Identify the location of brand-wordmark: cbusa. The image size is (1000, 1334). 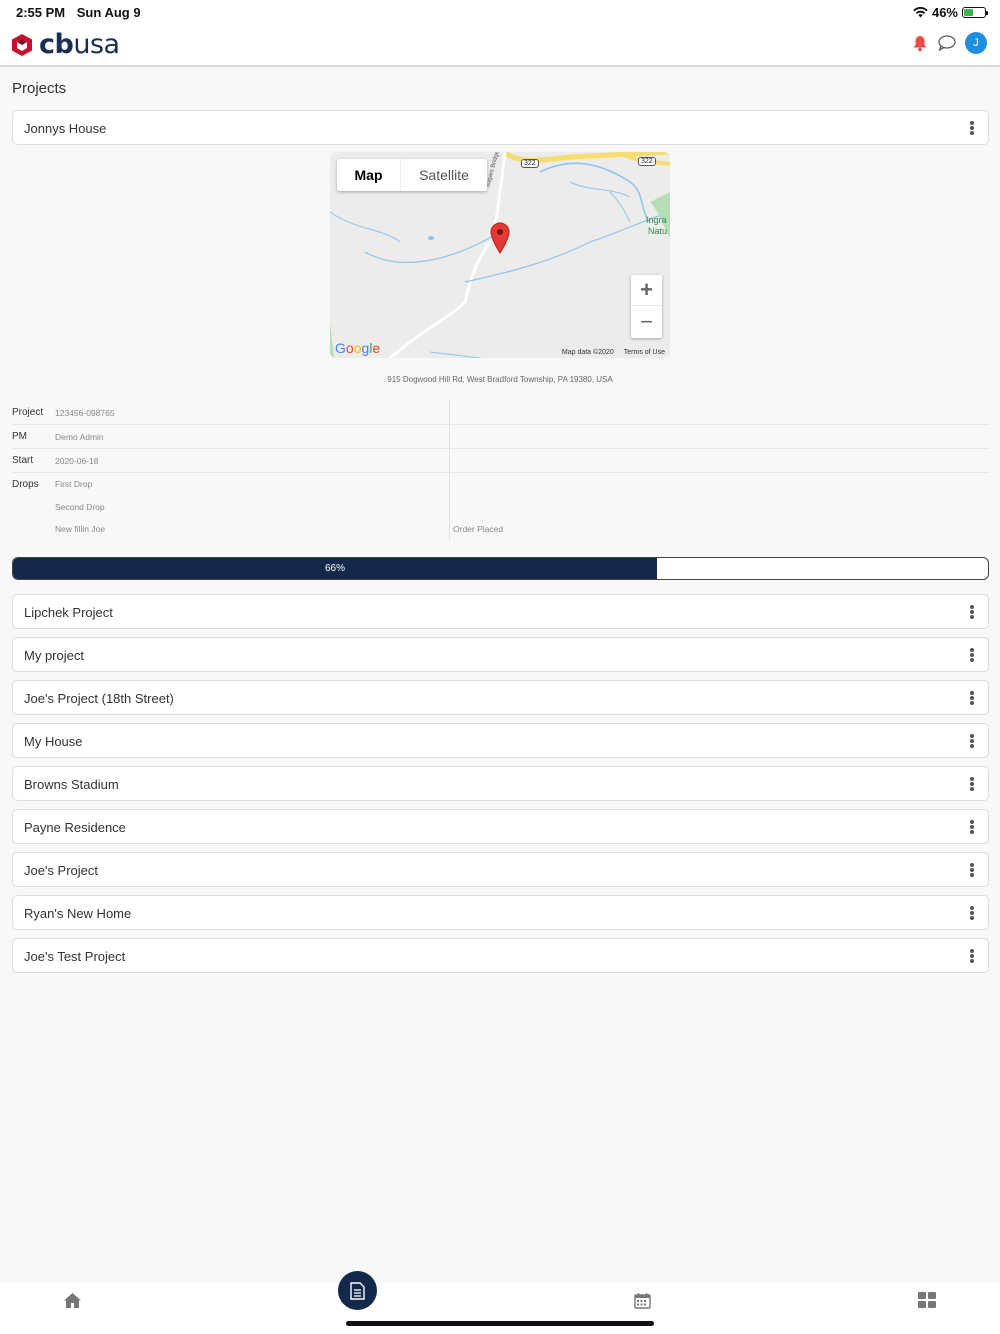
(79, 44).